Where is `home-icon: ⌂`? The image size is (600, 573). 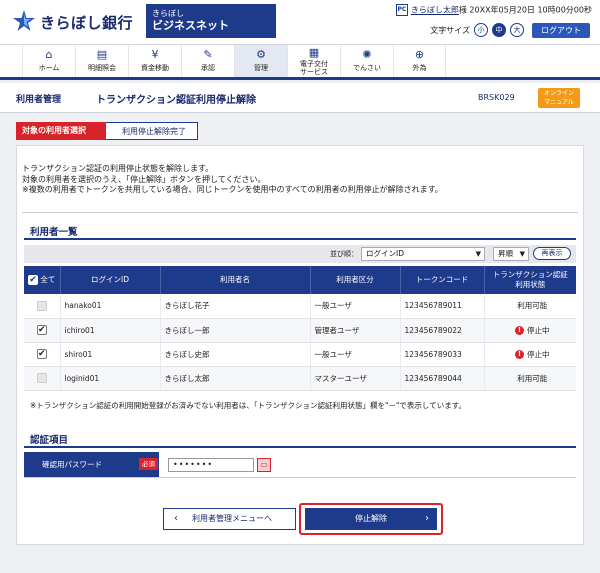
home-icon: ⌂ is located at coordinates (49, 54).